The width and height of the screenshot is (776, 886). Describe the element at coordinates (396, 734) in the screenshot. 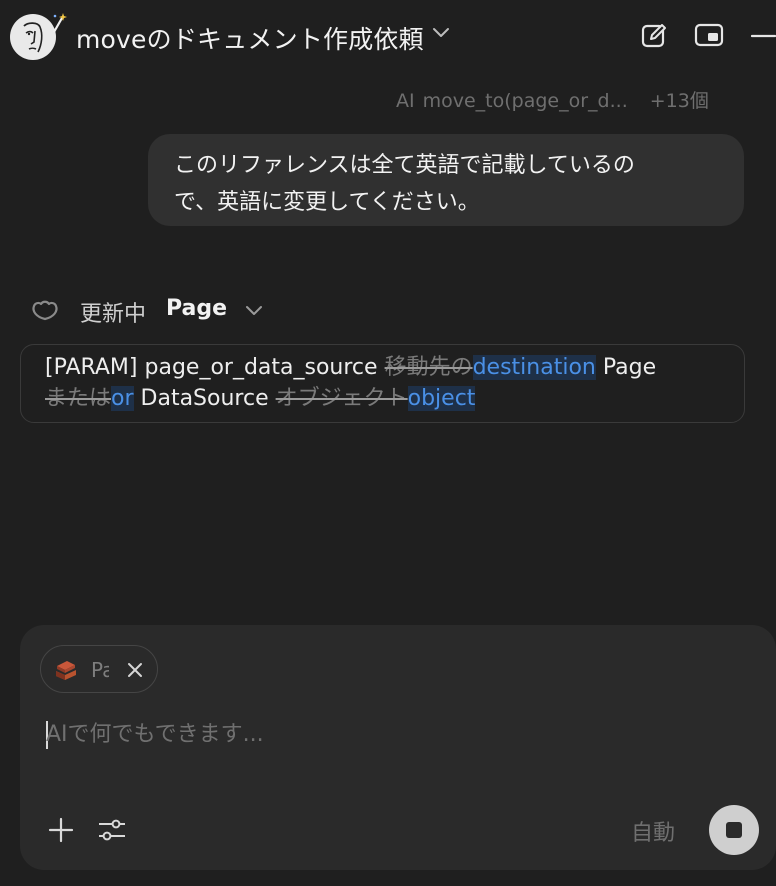

I see `prompt-input` at that location.